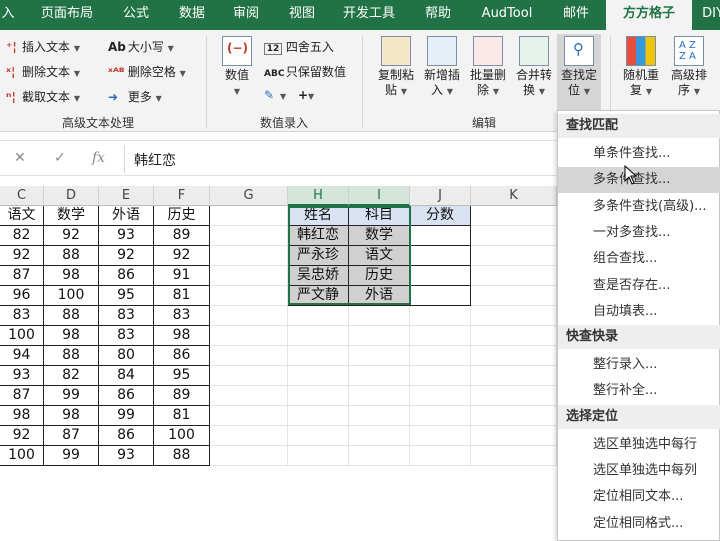  I want to click on tab-audtool: AudTool, so click(507, 15).